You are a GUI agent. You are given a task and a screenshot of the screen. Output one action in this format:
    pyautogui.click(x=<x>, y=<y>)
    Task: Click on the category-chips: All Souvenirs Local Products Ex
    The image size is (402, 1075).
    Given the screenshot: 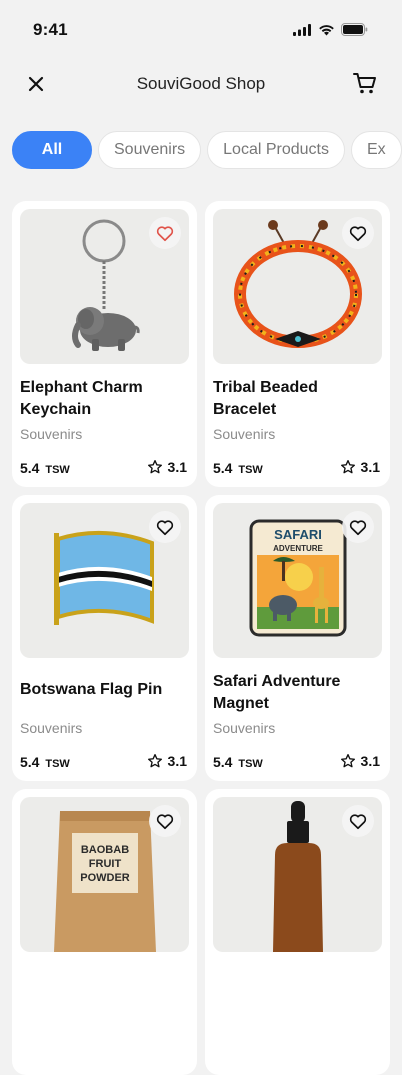 What is the action you would take?
    pyautogui.click(x=207, y=150)
    